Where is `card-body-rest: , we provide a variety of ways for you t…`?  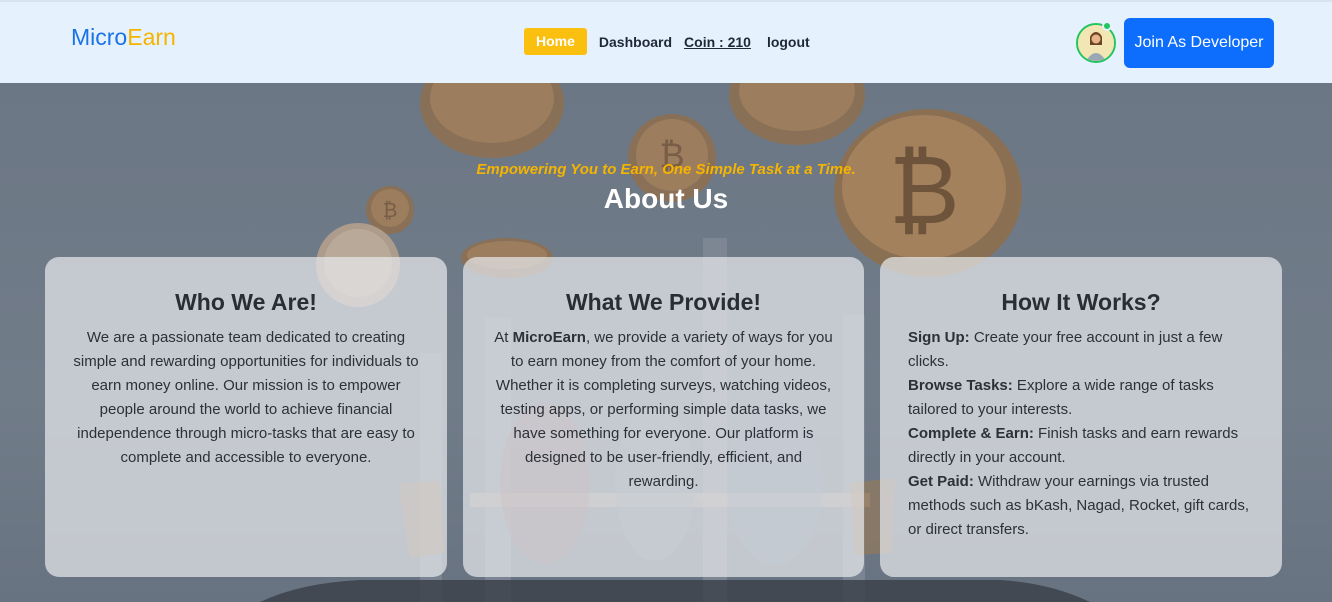
card-body-rest: , we provide a variety of ways for you t… is located at coordinates (664, 409).